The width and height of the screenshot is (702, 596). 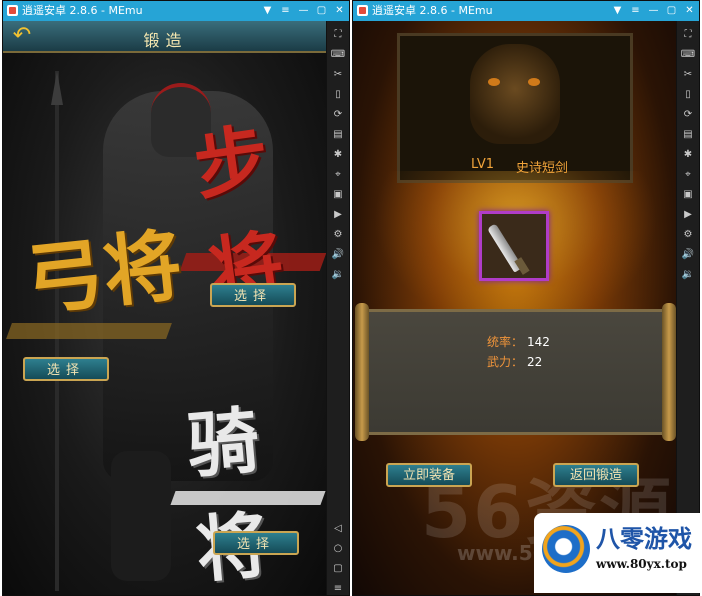 What do you see at coordinates (66, 369) in the screenshot?
I see `select-archer-button: 选择` at bounding box center [66, 369].